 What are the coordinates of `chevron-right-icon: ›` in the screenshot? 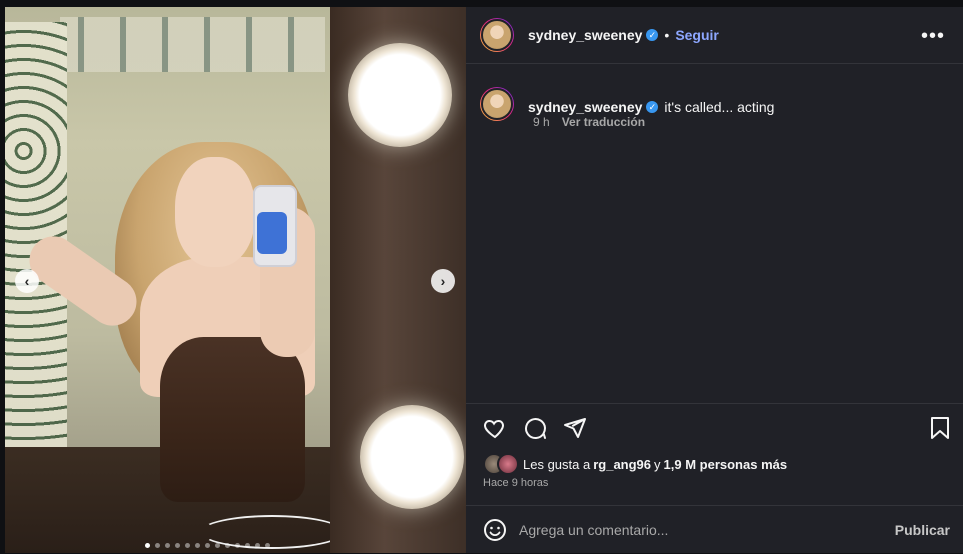 It's located at (443, 281).